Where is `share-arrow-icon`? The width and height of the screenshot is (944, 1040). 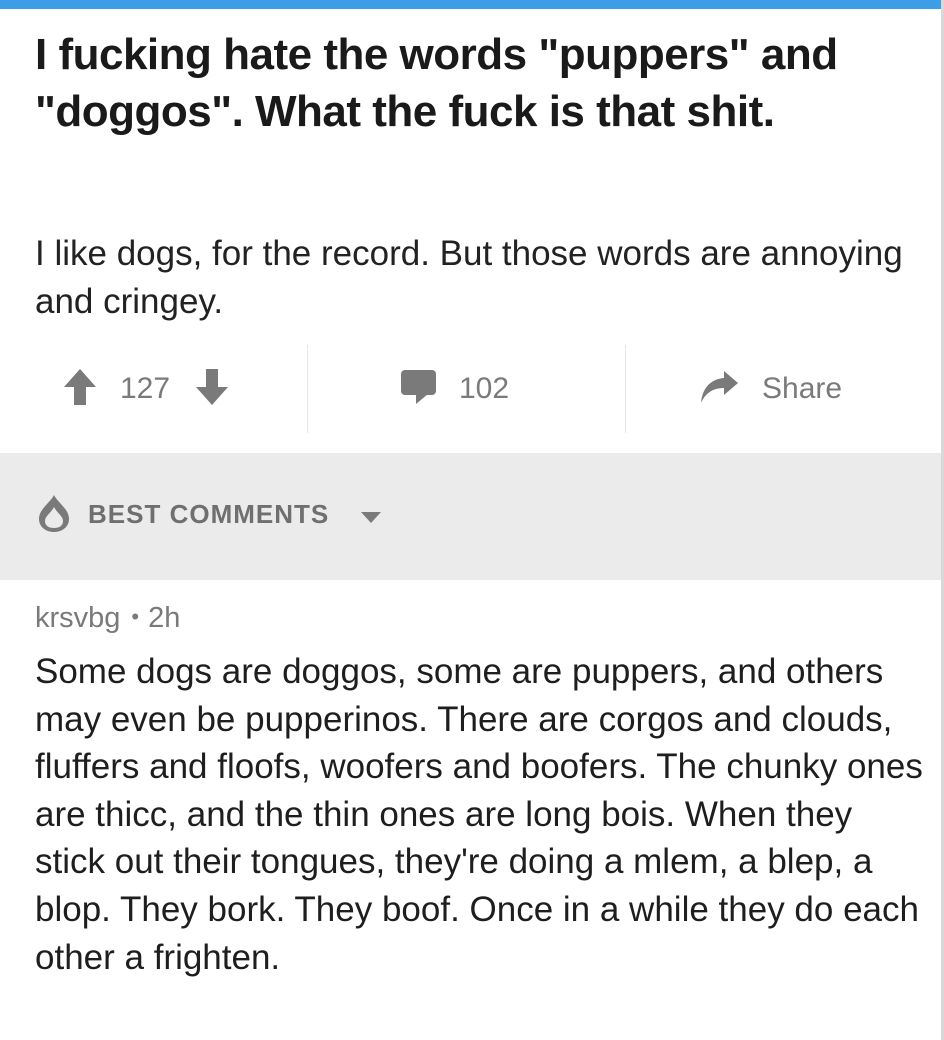 share-arrow-icon is located at coordinates (719, 389).